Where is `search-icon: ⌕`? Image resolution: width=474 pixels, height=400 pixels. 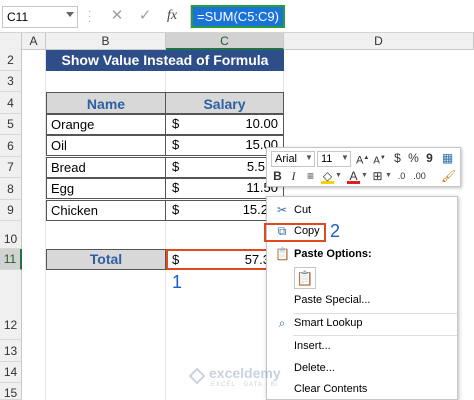
search-icon: ⌕ is located at coordinates (282, 323).